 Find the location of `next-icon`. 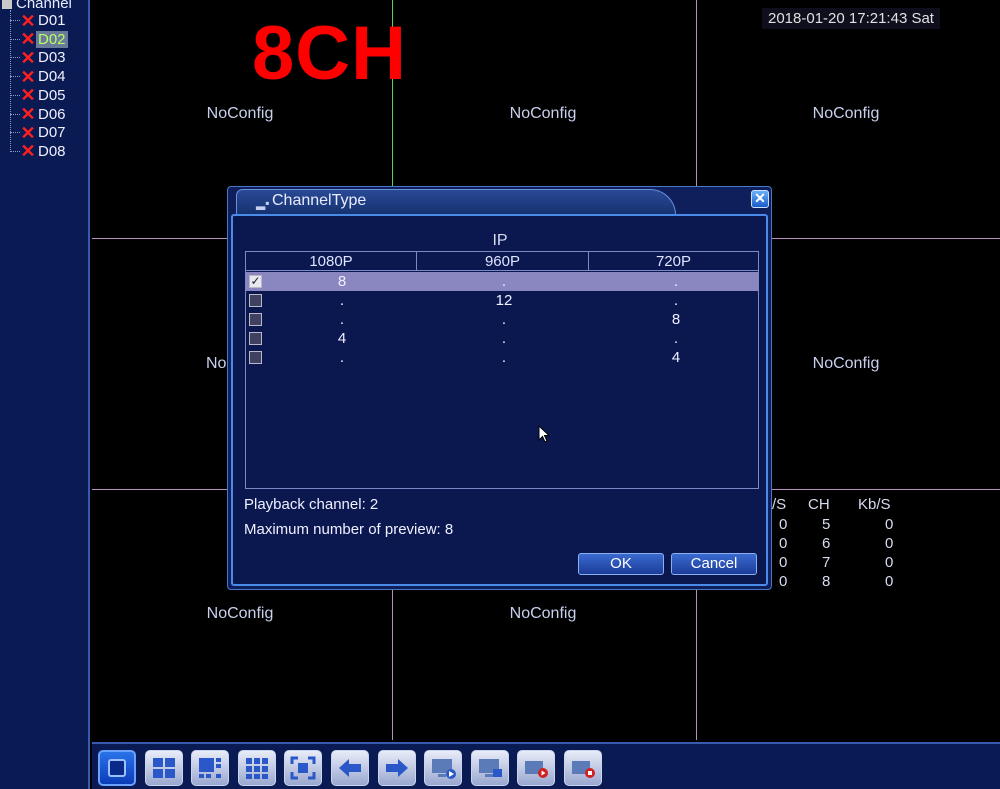

next-icon is located at coordinates (396, 768).